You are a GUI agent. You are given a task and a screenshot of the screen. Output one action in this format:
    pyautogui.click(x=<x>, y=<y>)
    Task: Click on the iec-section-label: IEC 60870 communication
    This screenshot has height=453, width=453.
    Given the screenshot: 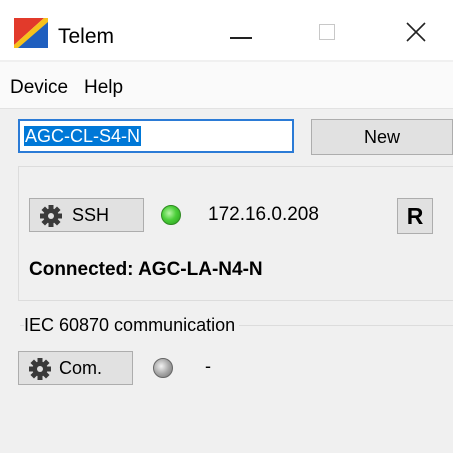 What is the action you would take?
    pyautogui.click(x=132, y=325)
    